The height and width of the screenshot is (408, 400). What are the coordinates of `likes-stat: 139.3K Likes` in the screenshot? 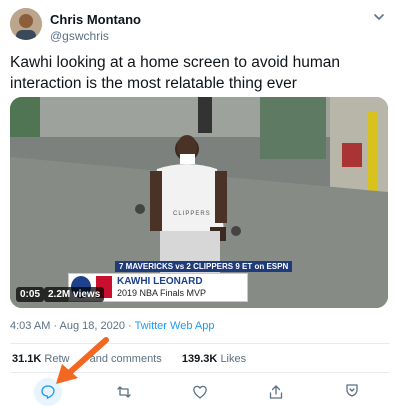 It's located at (214, 359).